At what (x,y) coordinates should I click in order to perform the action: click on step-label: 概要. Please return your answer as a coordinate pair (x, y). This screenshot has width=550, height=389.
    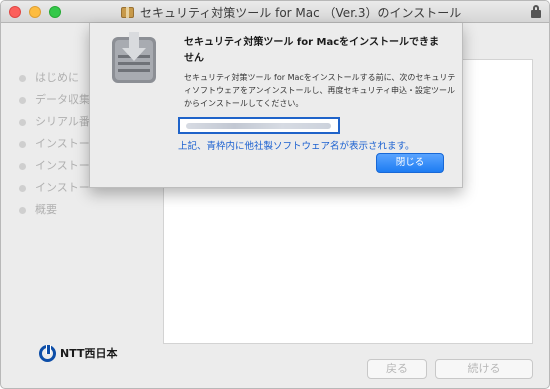
    Looking at the image, I should click on (46, 209).